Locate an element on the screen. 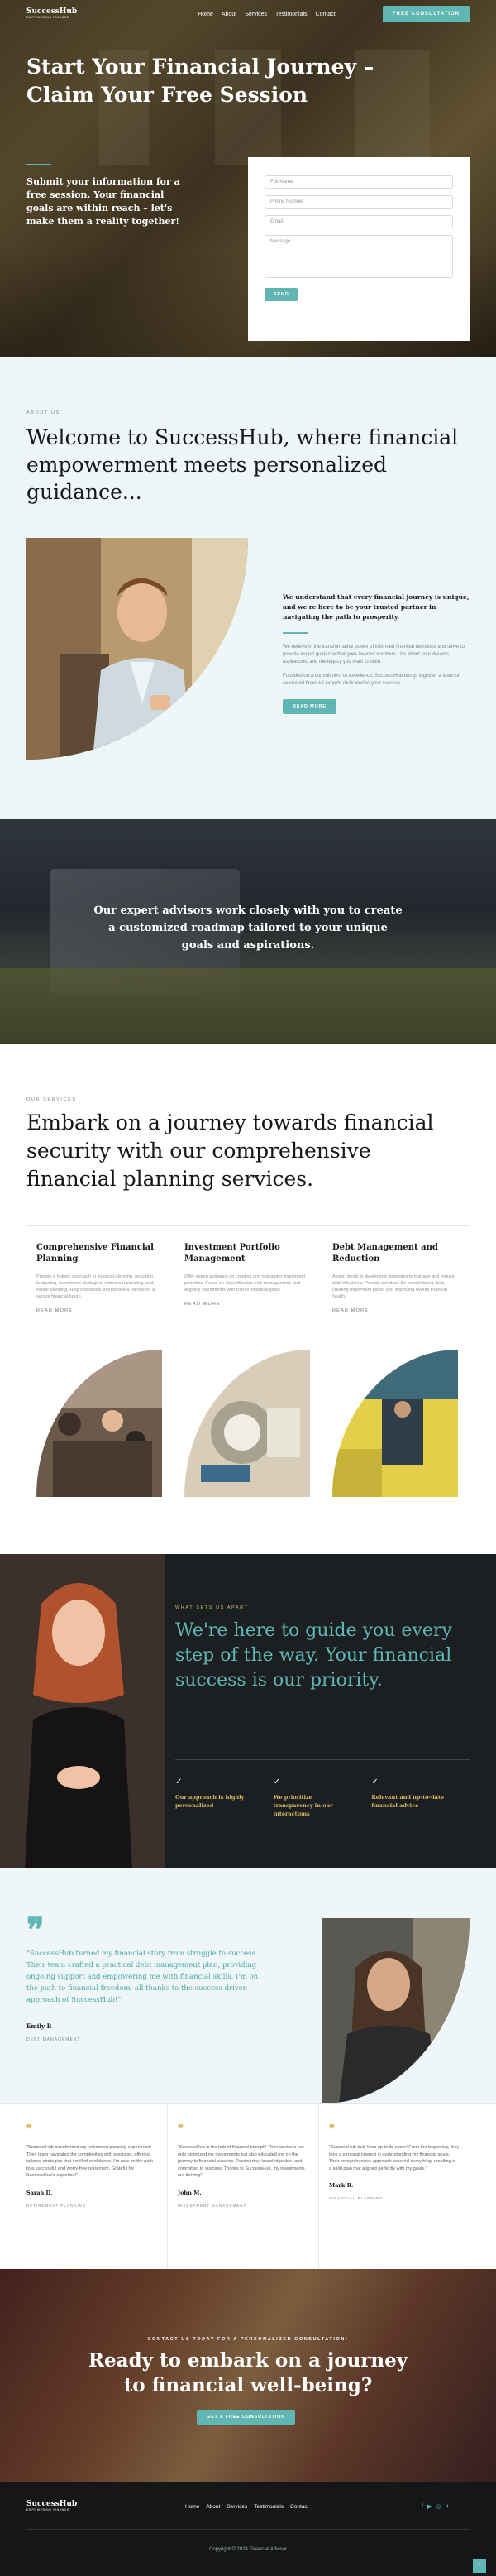  instagram-icon: ◎ is located at coordinates (439, 2507).